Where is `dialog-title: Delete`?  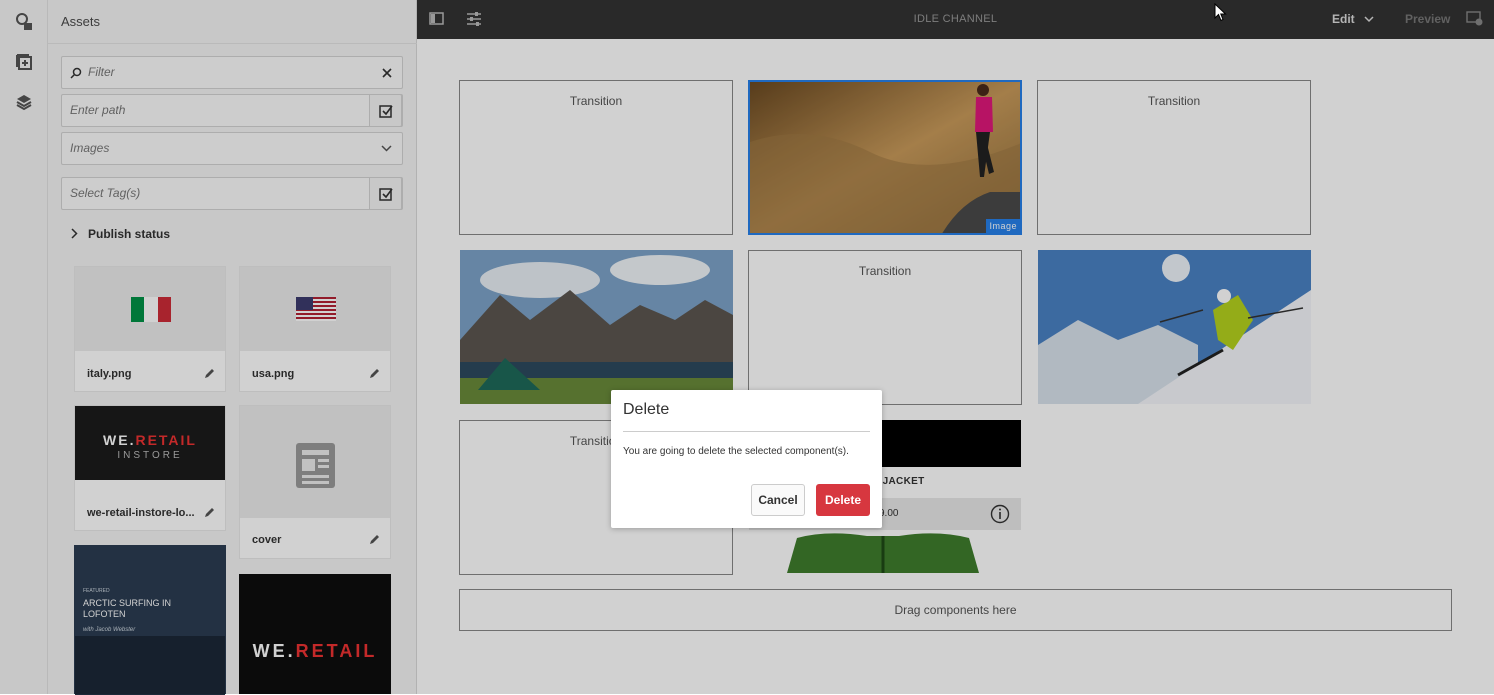 dialog-title: Delete is located at coordinates (646, 409).